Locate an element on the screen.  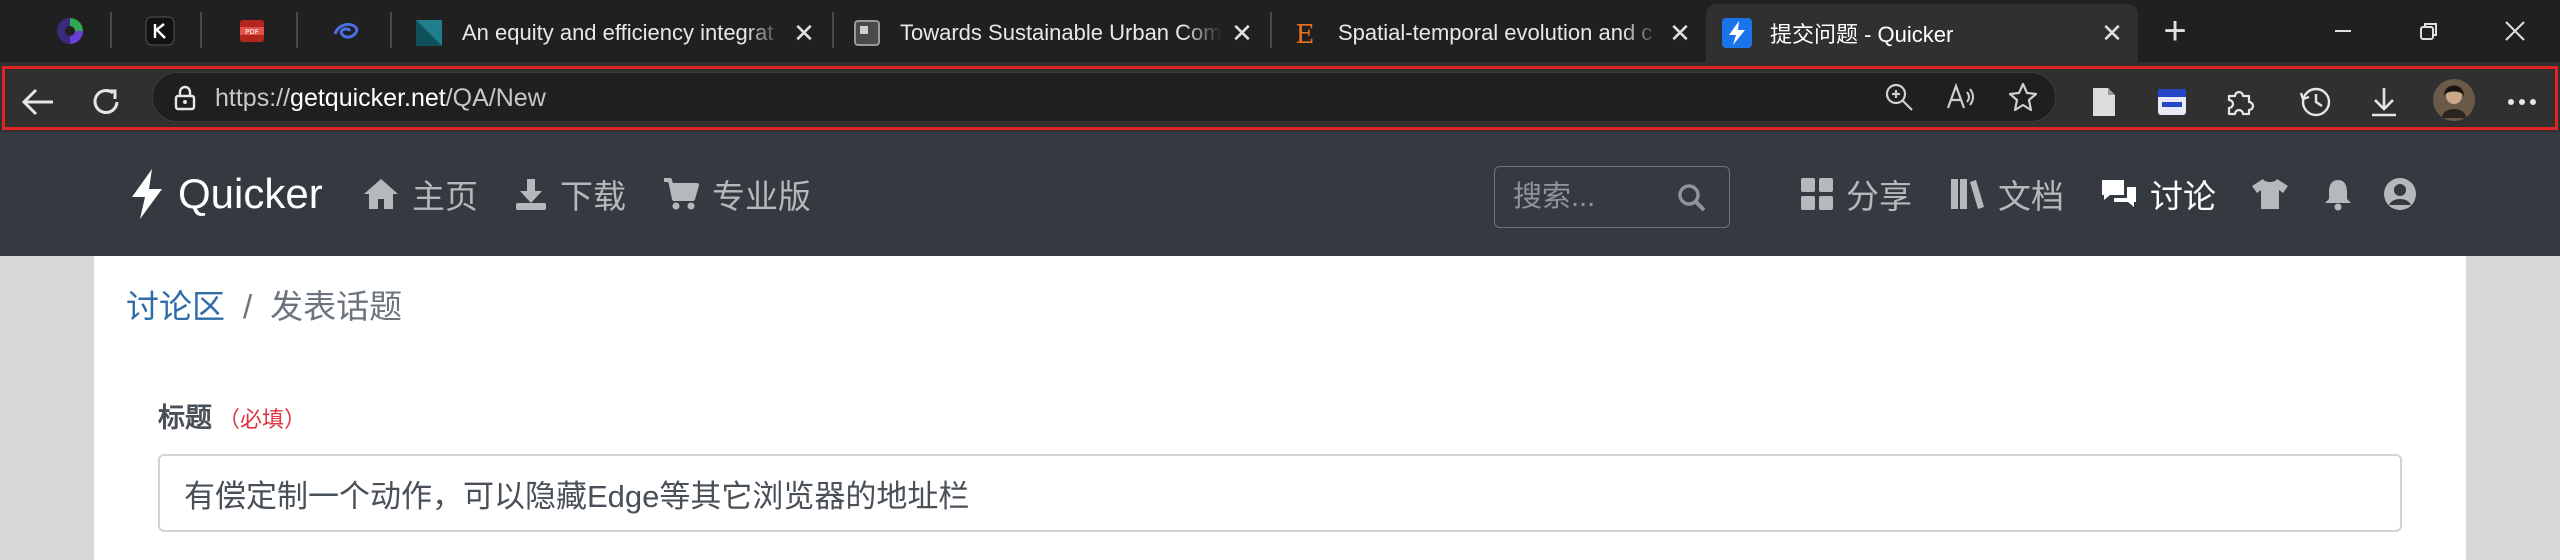
user-circle-icon is located at coordinates (2400, 194).